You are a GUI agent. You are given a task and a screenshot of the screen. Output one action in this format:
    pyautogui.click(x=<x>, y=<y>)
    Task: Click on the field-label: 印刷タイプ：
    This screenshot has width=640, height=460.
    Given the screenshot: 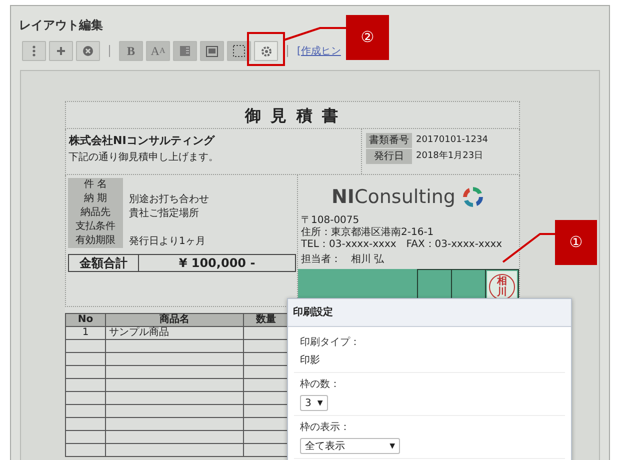 What is the action you would take?
    pyautogui.click(x=330, y=343)
    